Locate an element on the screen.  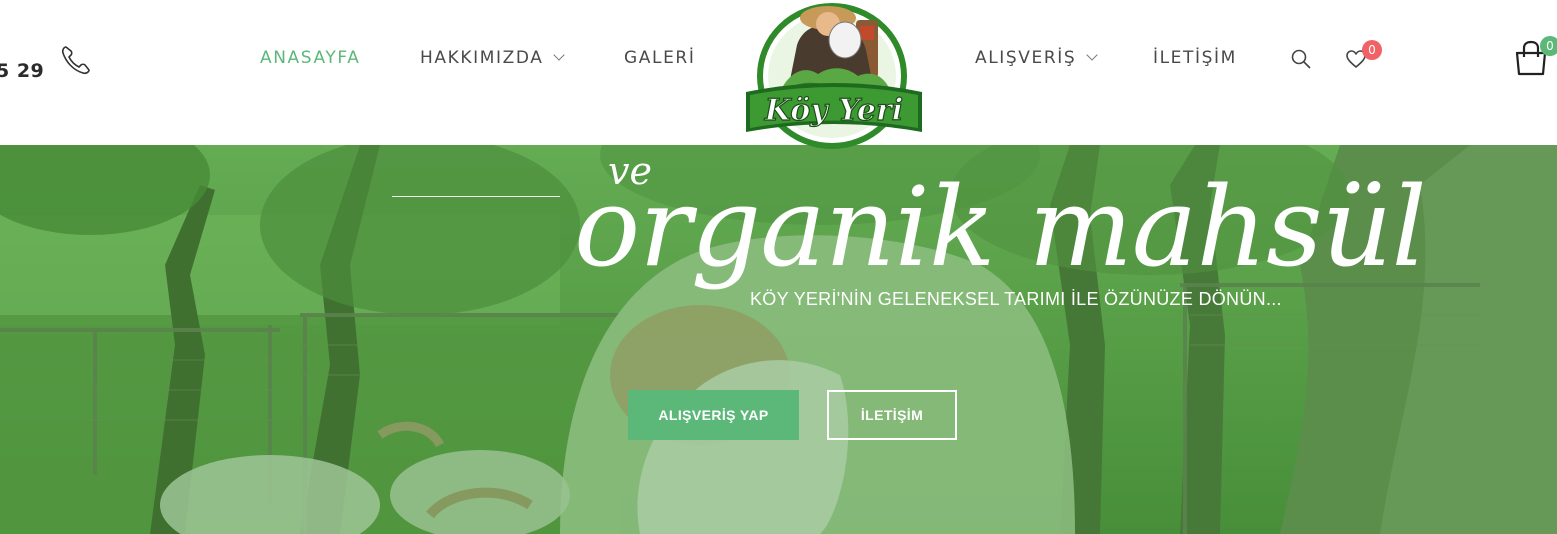
wishlist-button: 0 is located at coordinates (1365, 57).